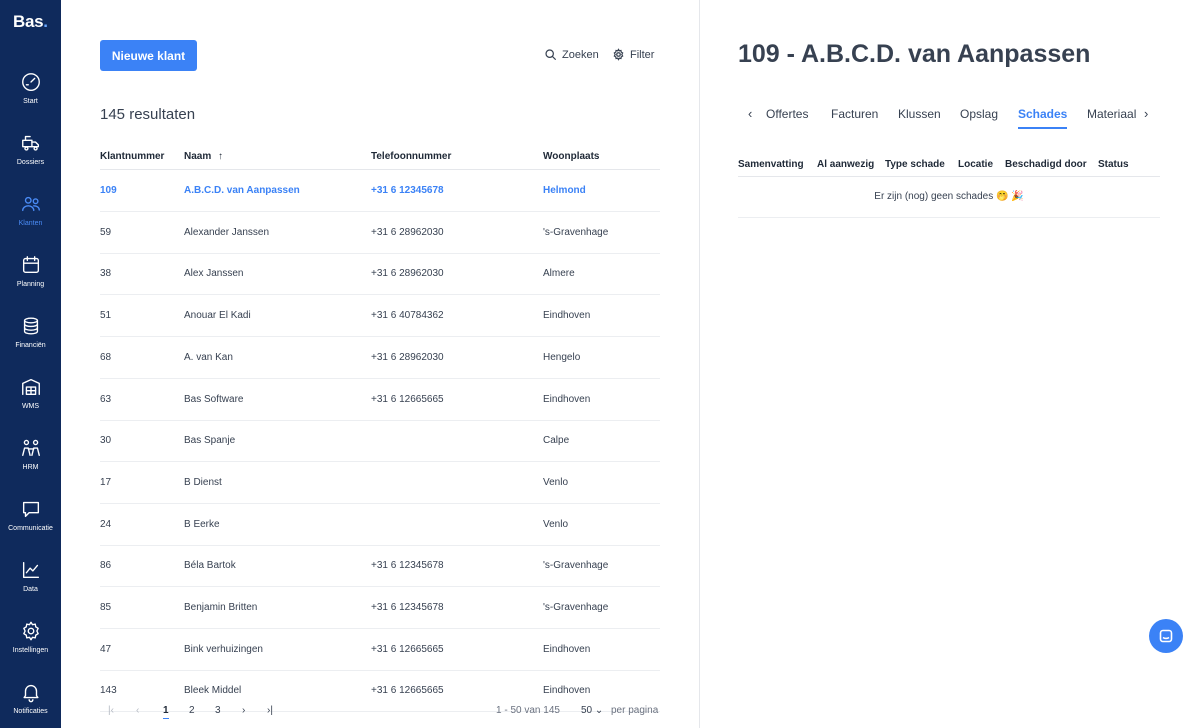 This screenshot has height=728, width=1200. I want to click on cell-naam: Alex Janssen, so click(214, 274).